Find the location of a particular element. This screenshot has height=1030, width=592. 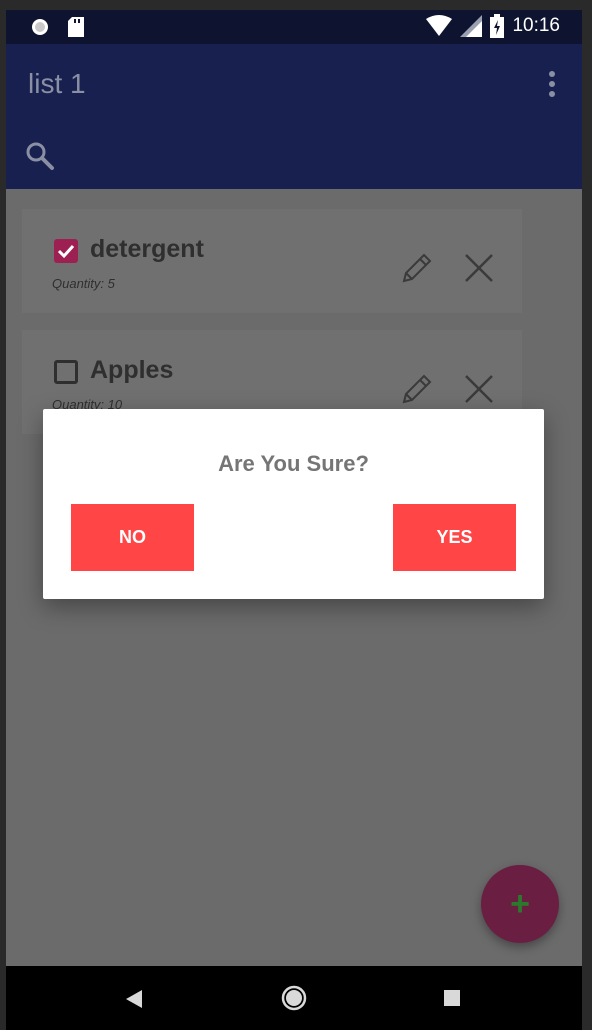

search-icon is located at coordinates (40, 156).